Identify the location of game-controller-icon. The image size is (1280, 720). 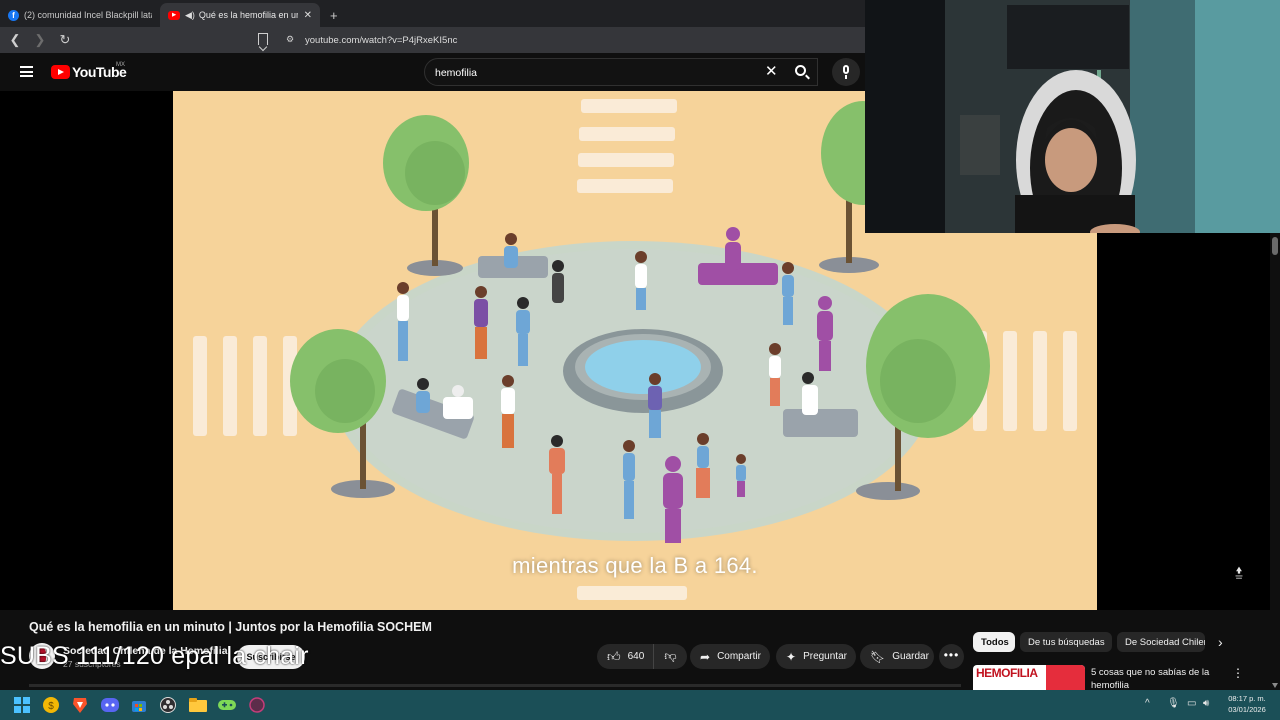
(227, 705).